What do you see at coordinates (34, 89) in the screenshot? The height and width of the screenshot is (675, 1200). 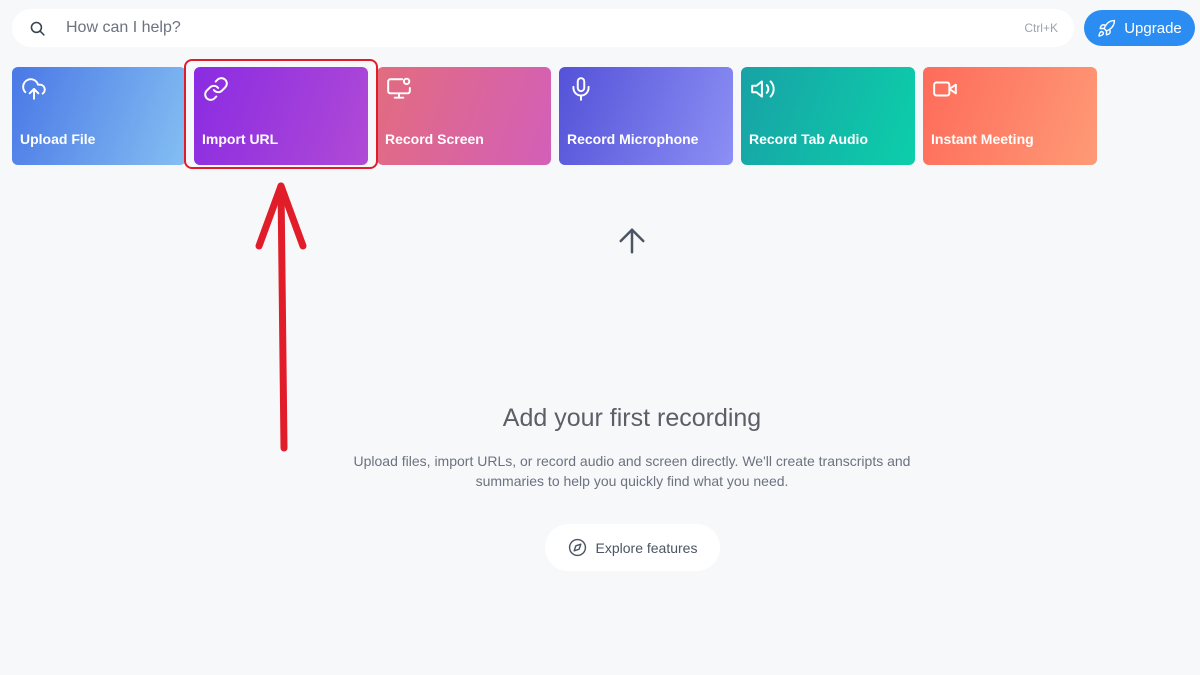 I see `cloud-upload-icon` at bounding box center [34, 89].